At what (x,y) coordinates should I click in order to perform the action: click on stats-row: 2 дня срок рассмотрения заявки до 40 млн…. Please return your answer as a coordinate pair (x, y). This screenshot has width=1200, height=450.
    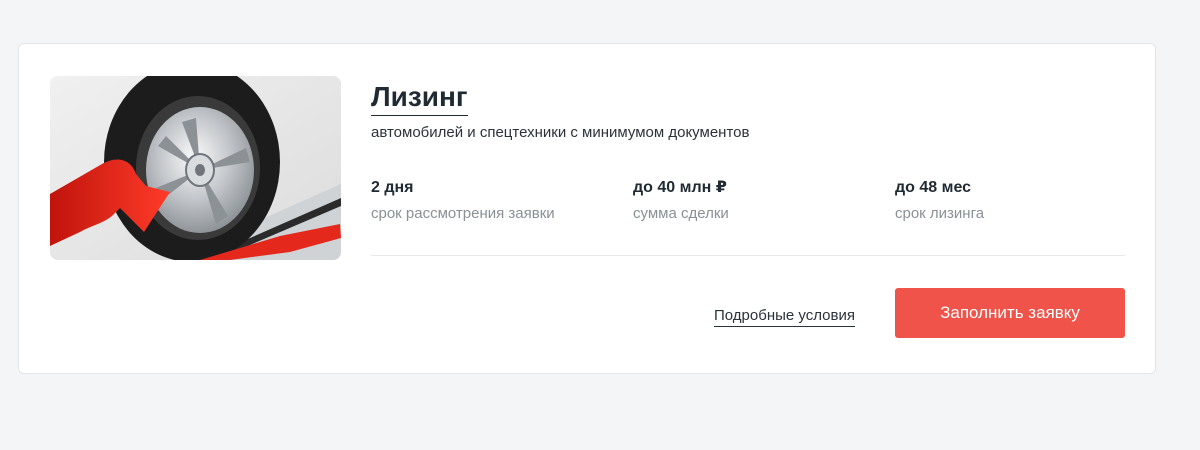
    Looking at the image, I should click on (748, 208).